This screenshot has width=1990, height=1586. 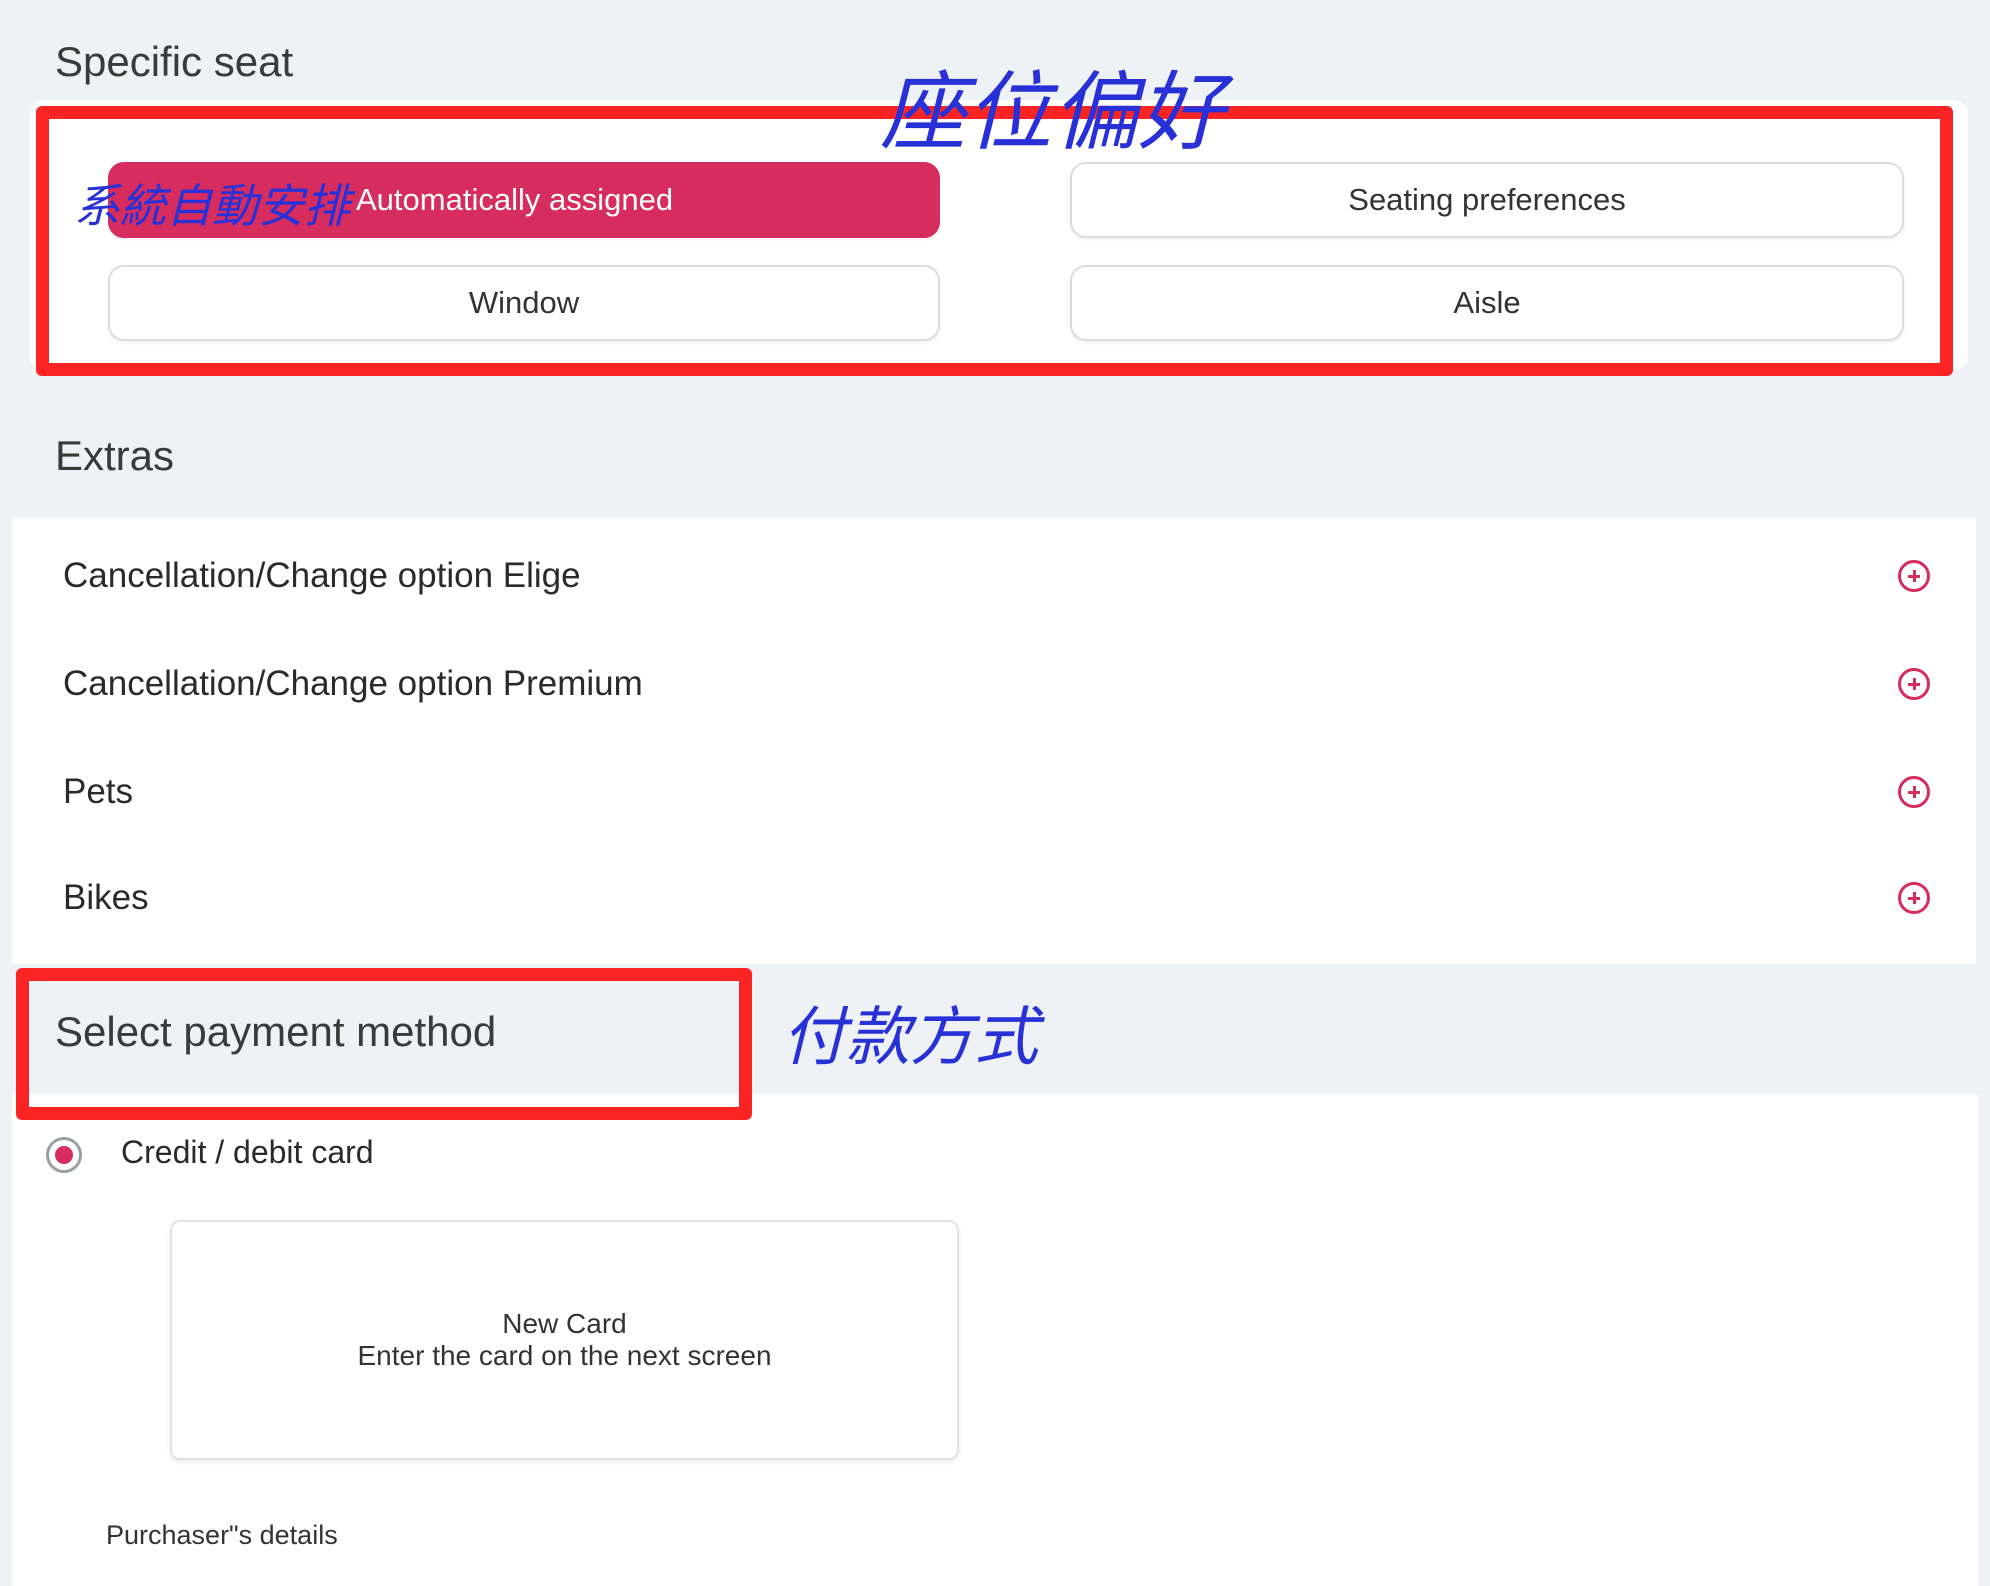 What do you see at coordinates (115, 455) in the screenshot?
I see `extras-section-title: Extras` at bounding box center [115, 455].